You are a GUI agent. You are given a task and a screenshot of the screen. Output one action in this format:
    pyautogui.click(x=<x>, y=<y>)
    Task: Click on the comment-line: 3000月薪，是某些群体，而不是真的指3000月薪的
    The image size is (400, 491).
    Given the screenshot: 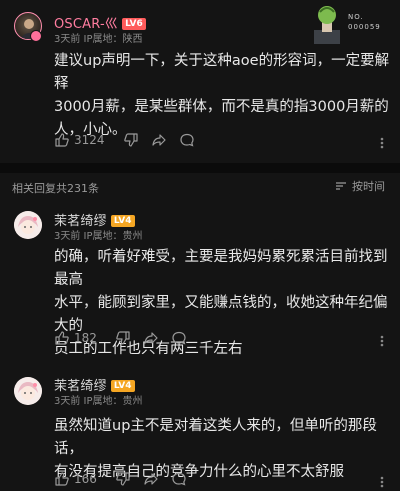 What is the action you would take?
    pyautogui.click(x=221, y=107)
    